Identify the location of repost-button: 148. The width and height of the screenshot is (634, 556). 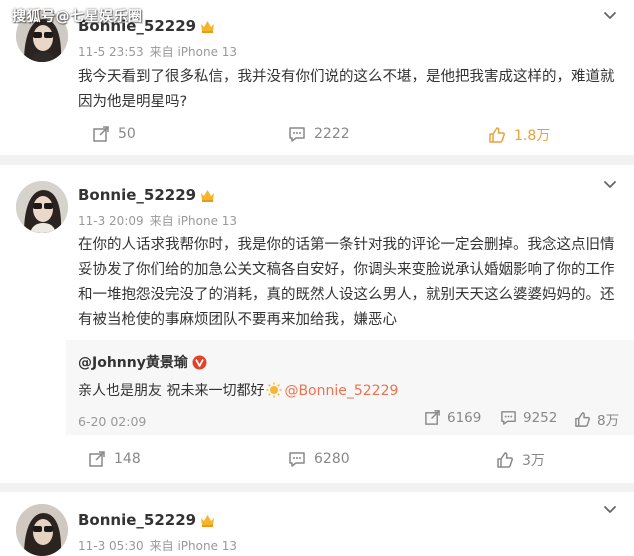
(114, 459).